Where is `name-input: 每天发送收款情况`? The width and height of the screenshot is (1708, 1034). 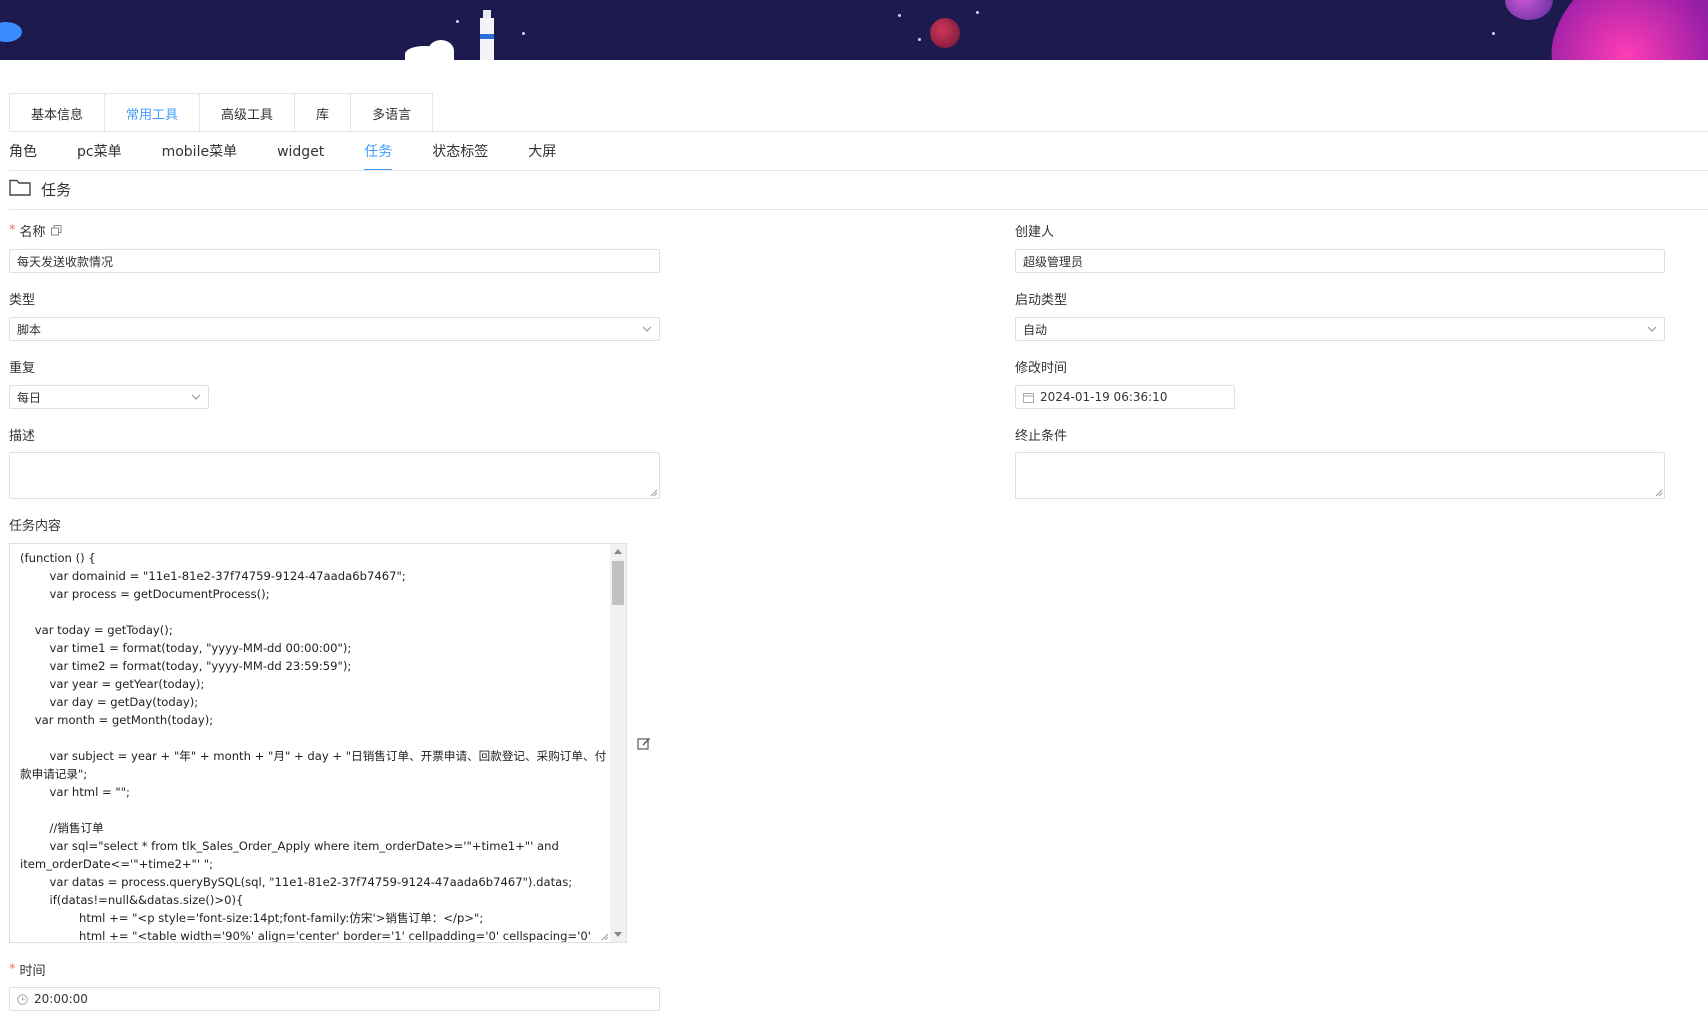 name-input: 每天发送收款情况 is located at coordinates (334, 261).